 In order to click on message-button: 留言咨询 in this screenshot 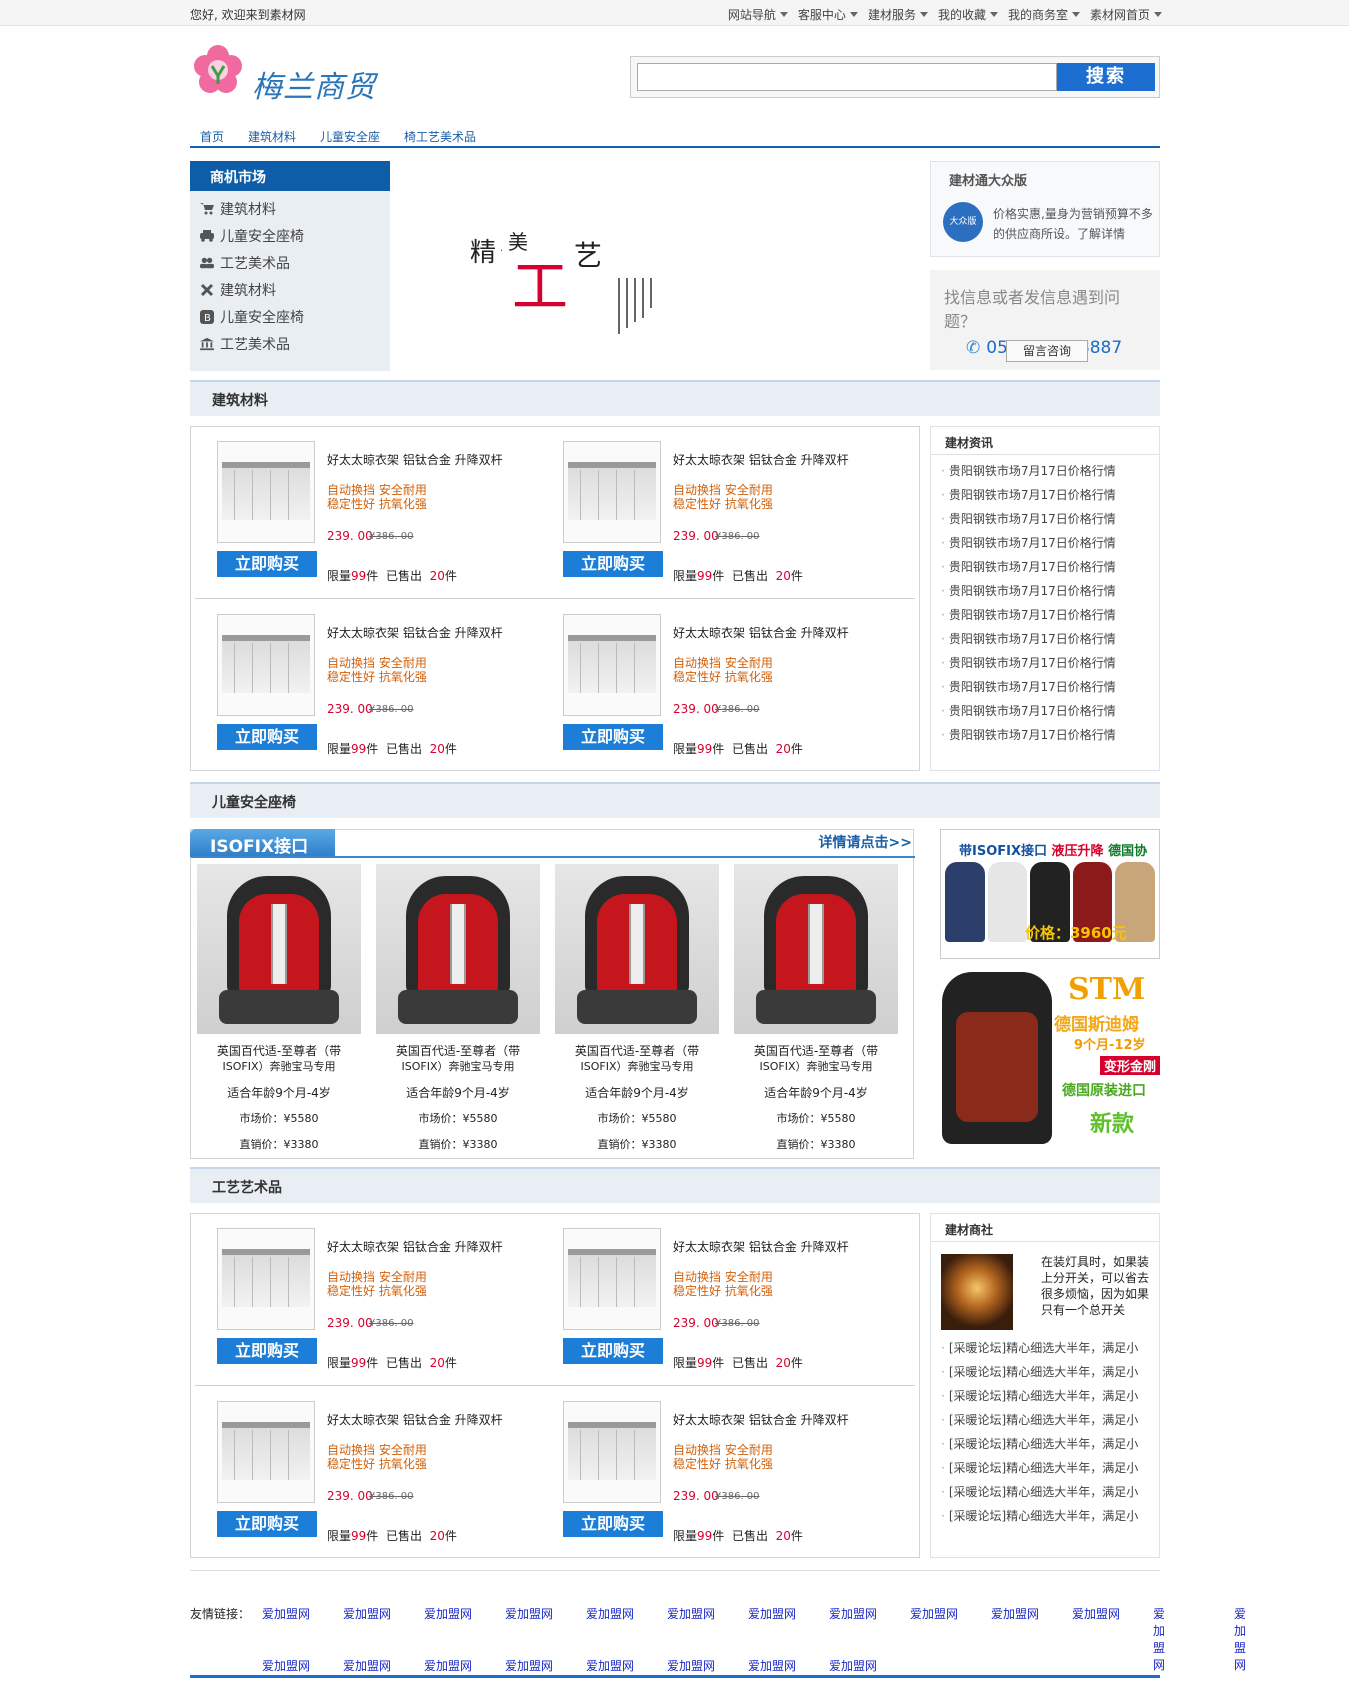, I will do `click(1047, 351)`.